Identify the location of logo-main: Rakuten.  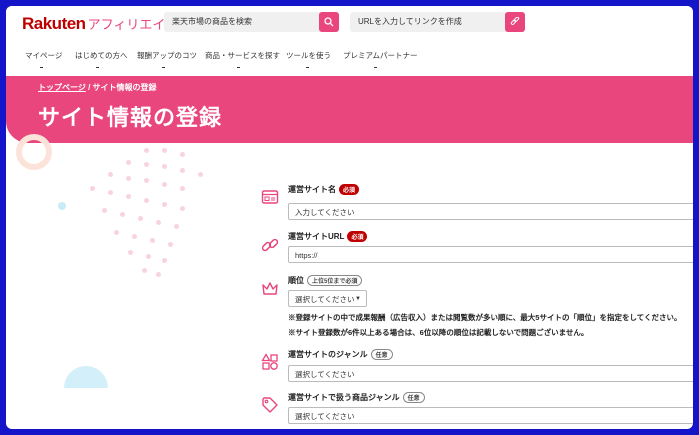
(54, 23).